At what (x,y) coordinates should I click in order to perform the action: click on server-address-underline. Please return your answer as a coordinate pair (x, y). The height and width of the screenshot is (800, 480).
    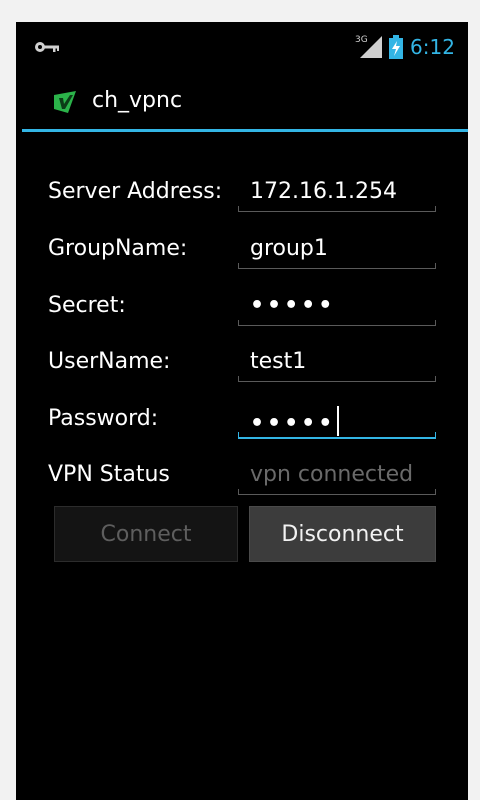
    Looking at the image, I should click on (337, 209).